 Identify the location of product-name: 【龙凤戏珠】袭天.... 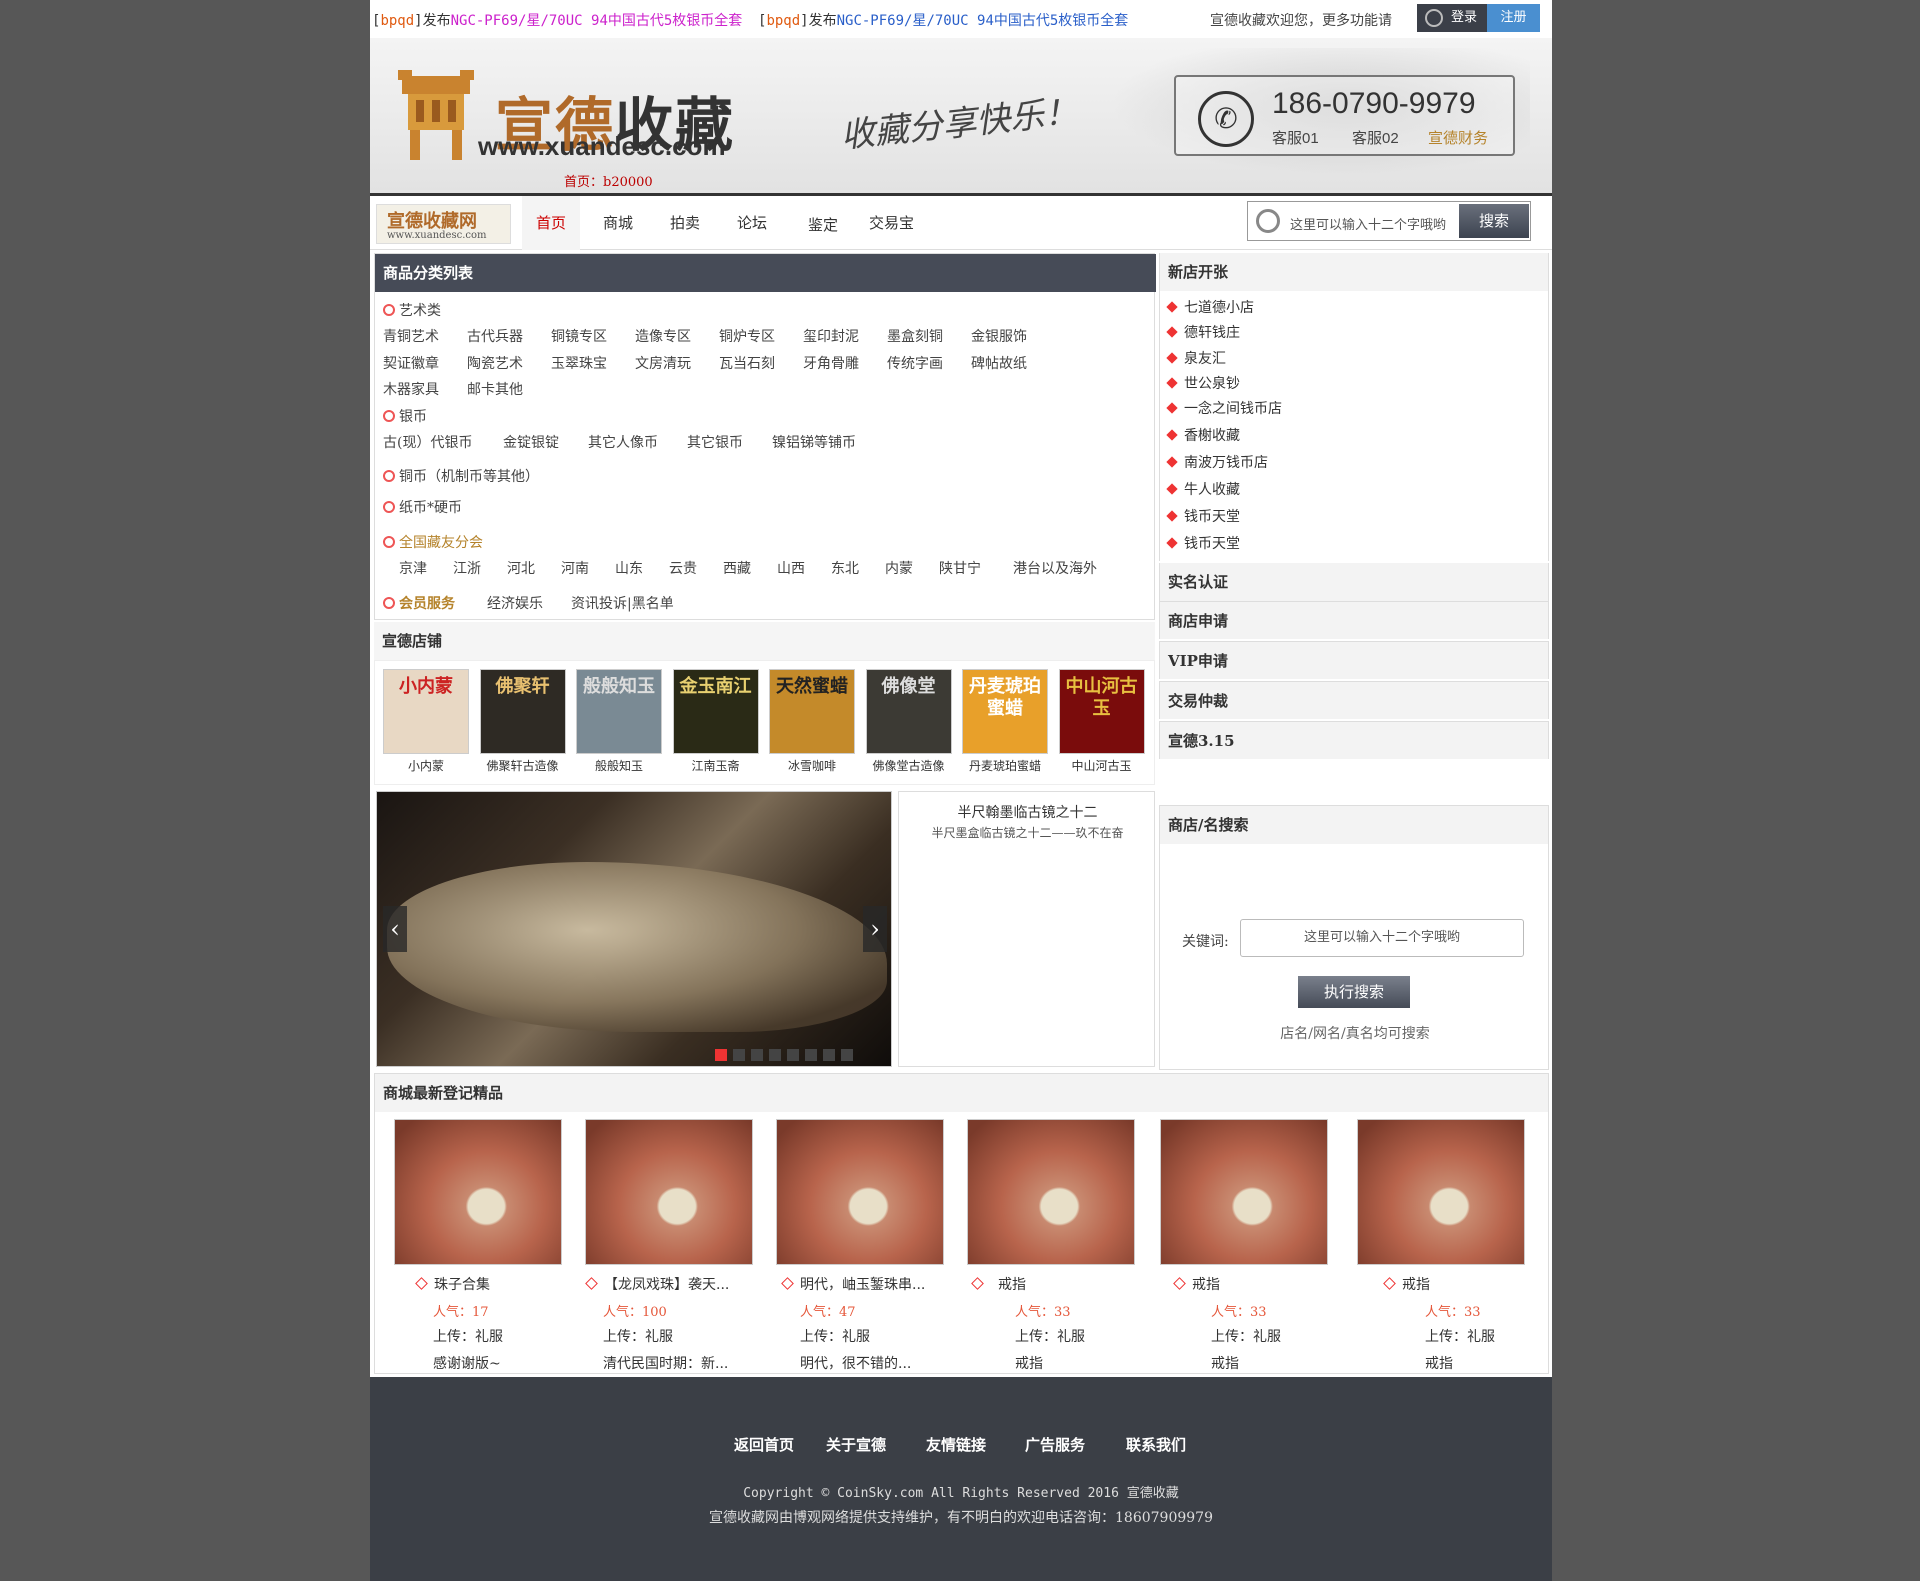
(657, 1284).